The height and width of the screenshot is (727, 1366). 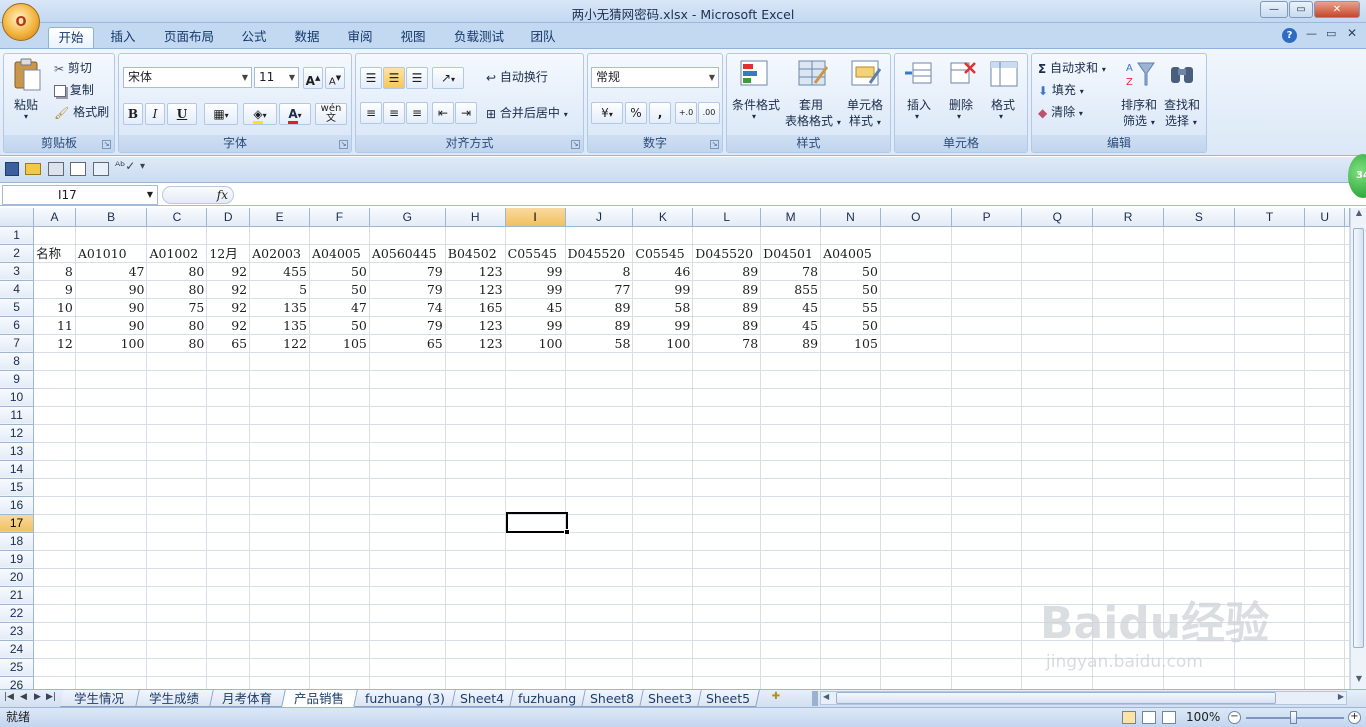 What do you see at coordinates (1274, 9) in the screenshot?
I see `minimize-button: —` at bounding box center [1274, 9].